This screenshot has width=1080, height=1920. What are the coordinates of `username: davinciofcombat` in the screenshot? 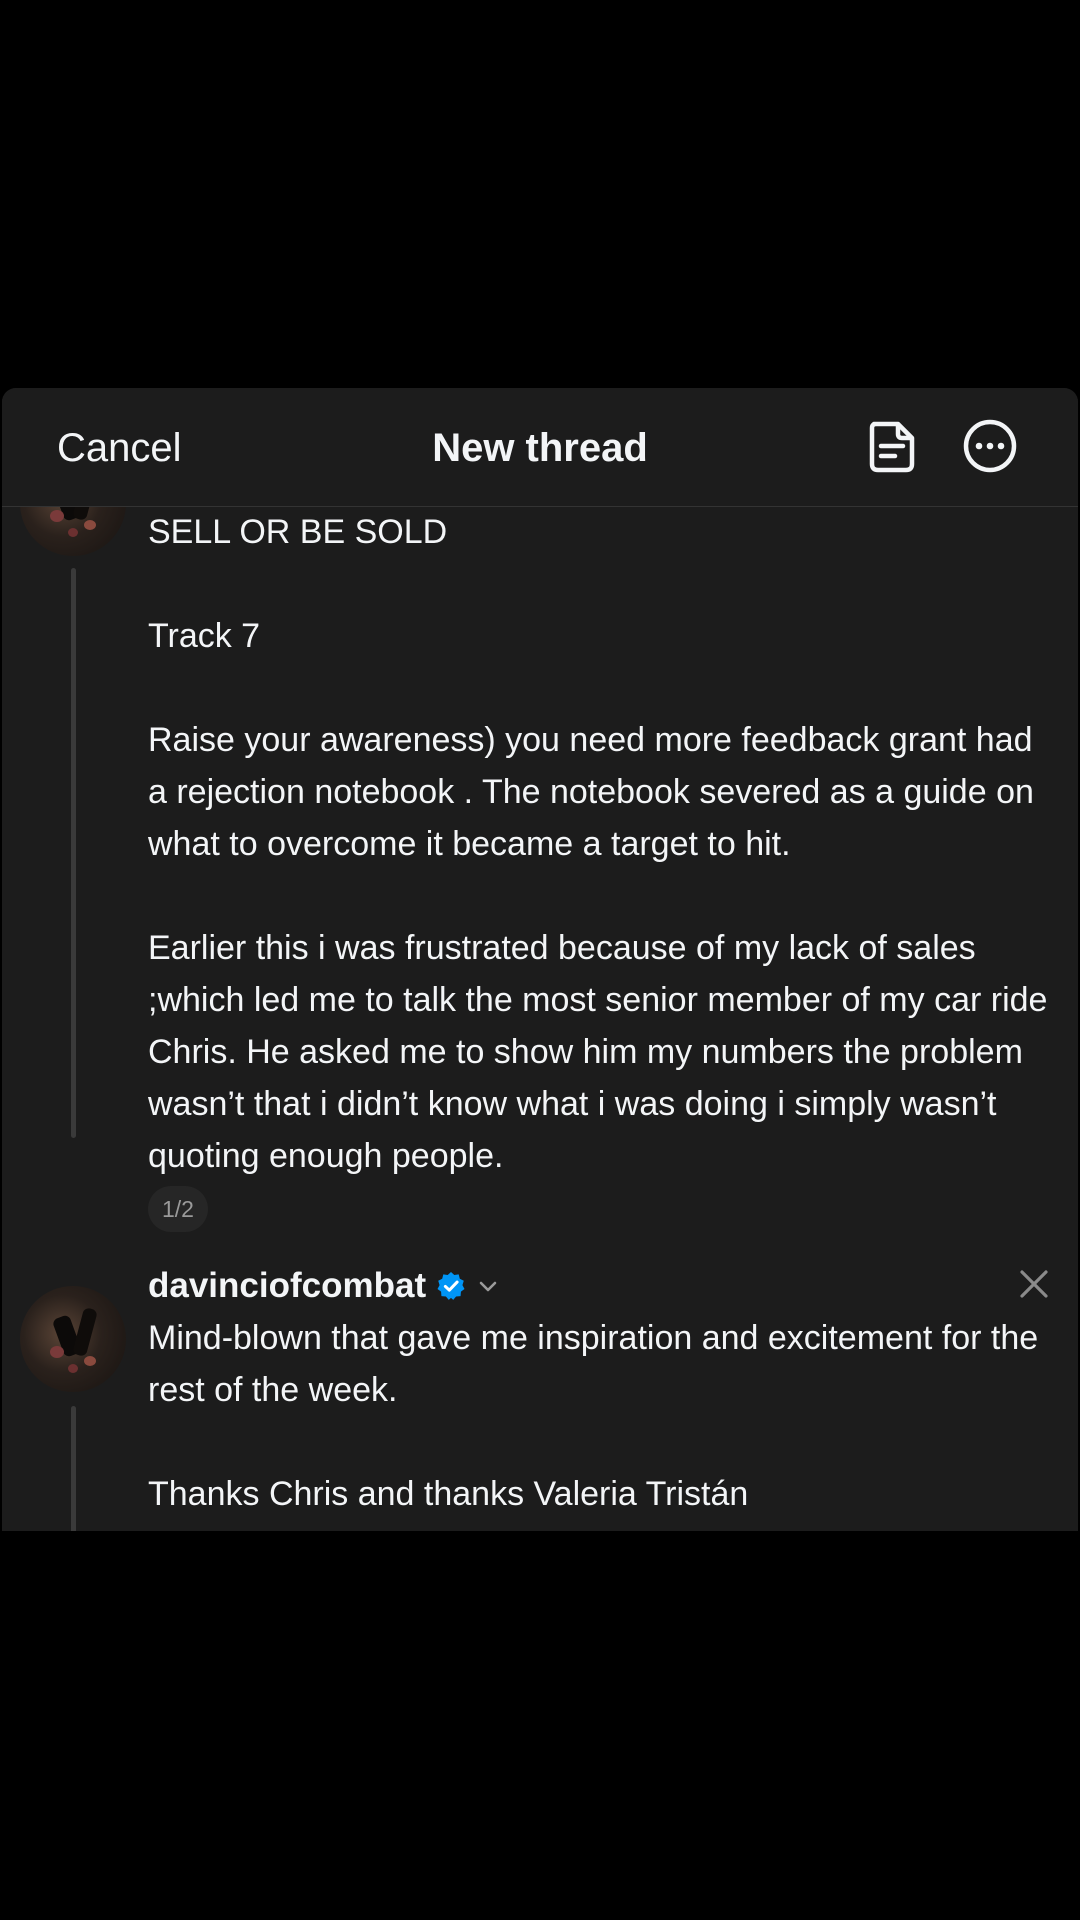 It's located at (287, 1286).